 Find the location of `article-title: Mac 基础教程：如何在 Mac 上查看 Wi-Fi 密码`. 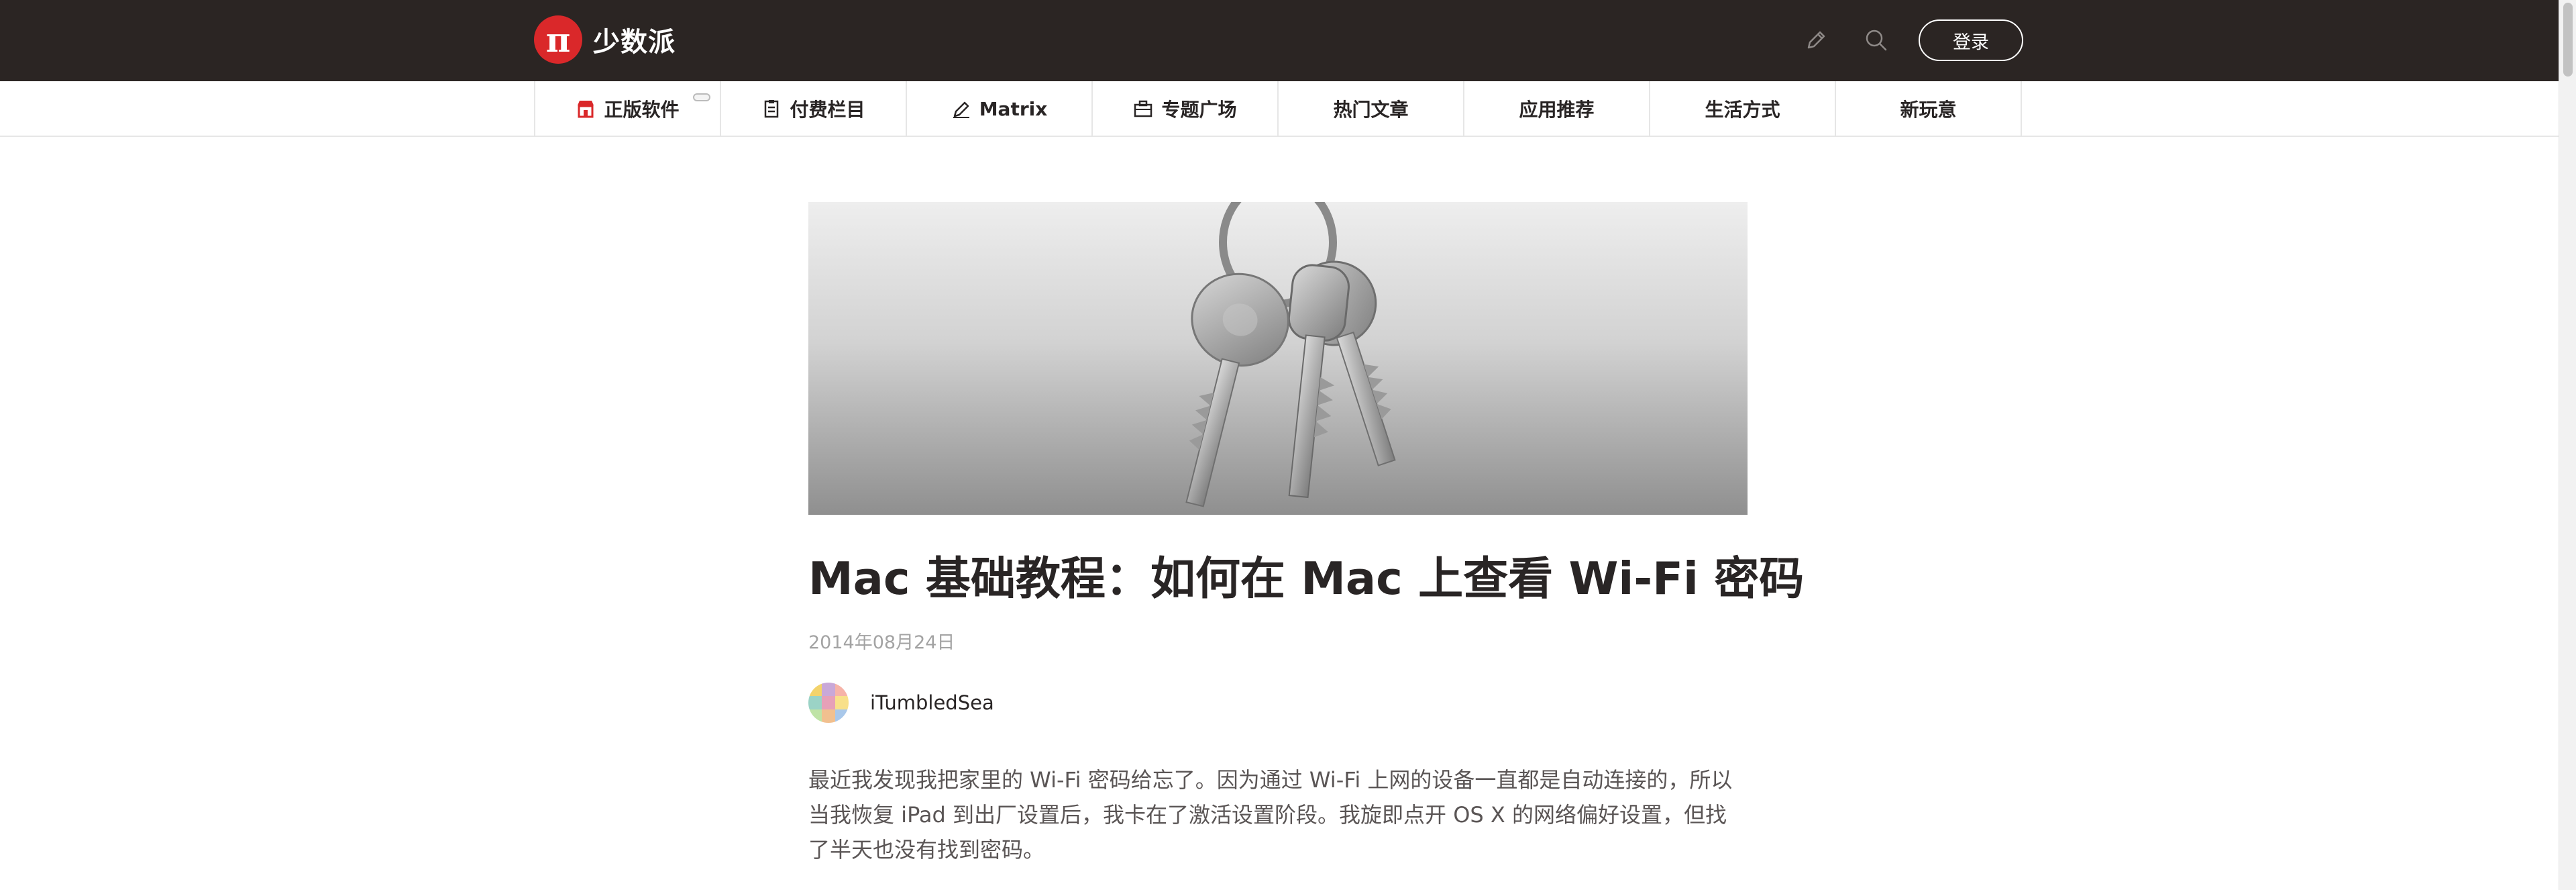

article-title: Mac 基础教程：如何在 Mac 上查看 Wi-Fi 密码 is located at coordinates (1306, 578).